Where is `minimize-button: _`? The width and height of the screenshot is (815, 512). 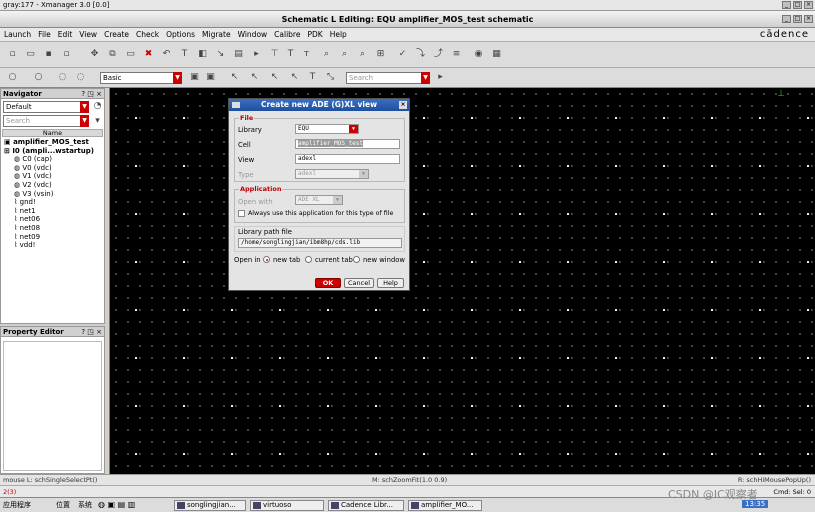 minimize-button: _ is located at coordinates (786, 5).